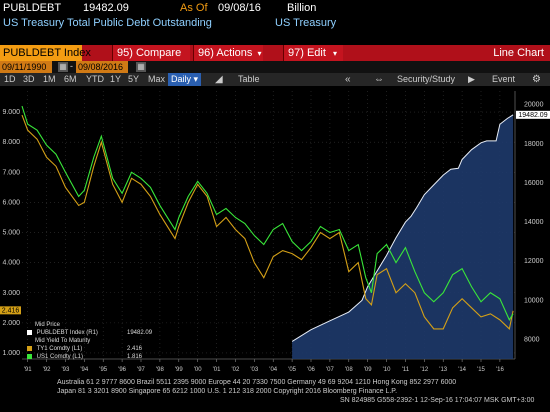  I want to click on legend-value: 1.816, so click(135, 357).